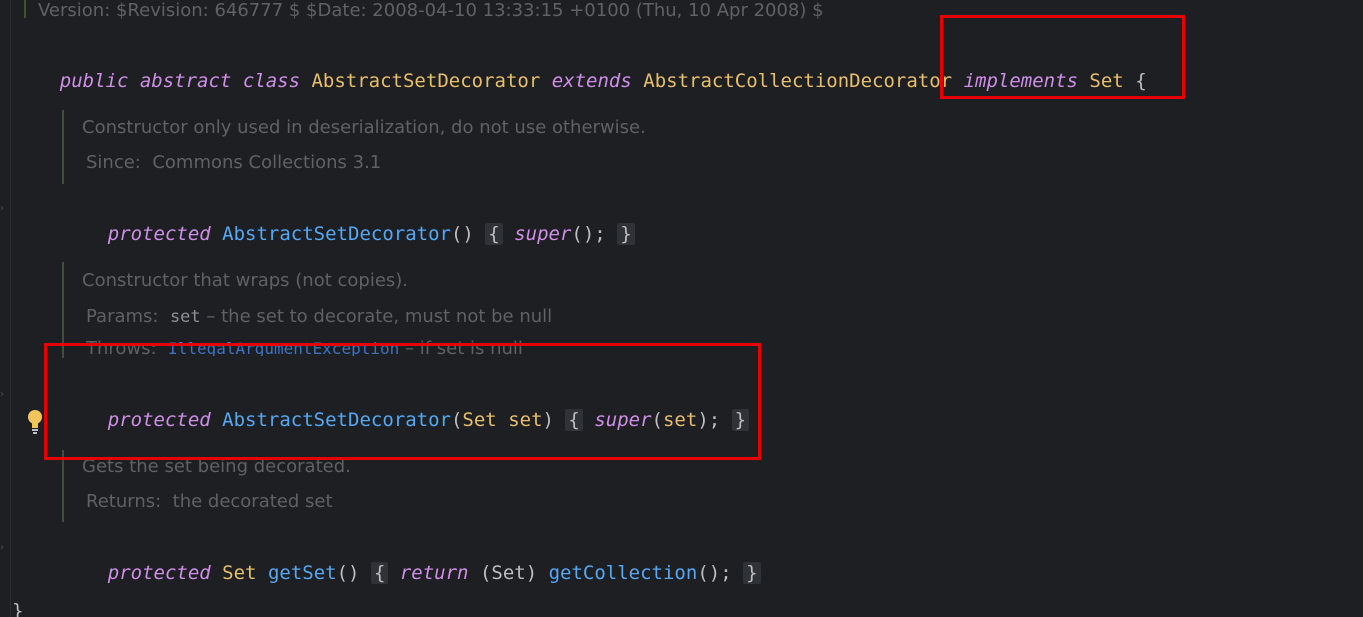 Image resolution: width=1363 pixels, height=617 pixels. Describe the element at coordinates (588, 234) in the screenshot. I see `super-call: ();` at that location.